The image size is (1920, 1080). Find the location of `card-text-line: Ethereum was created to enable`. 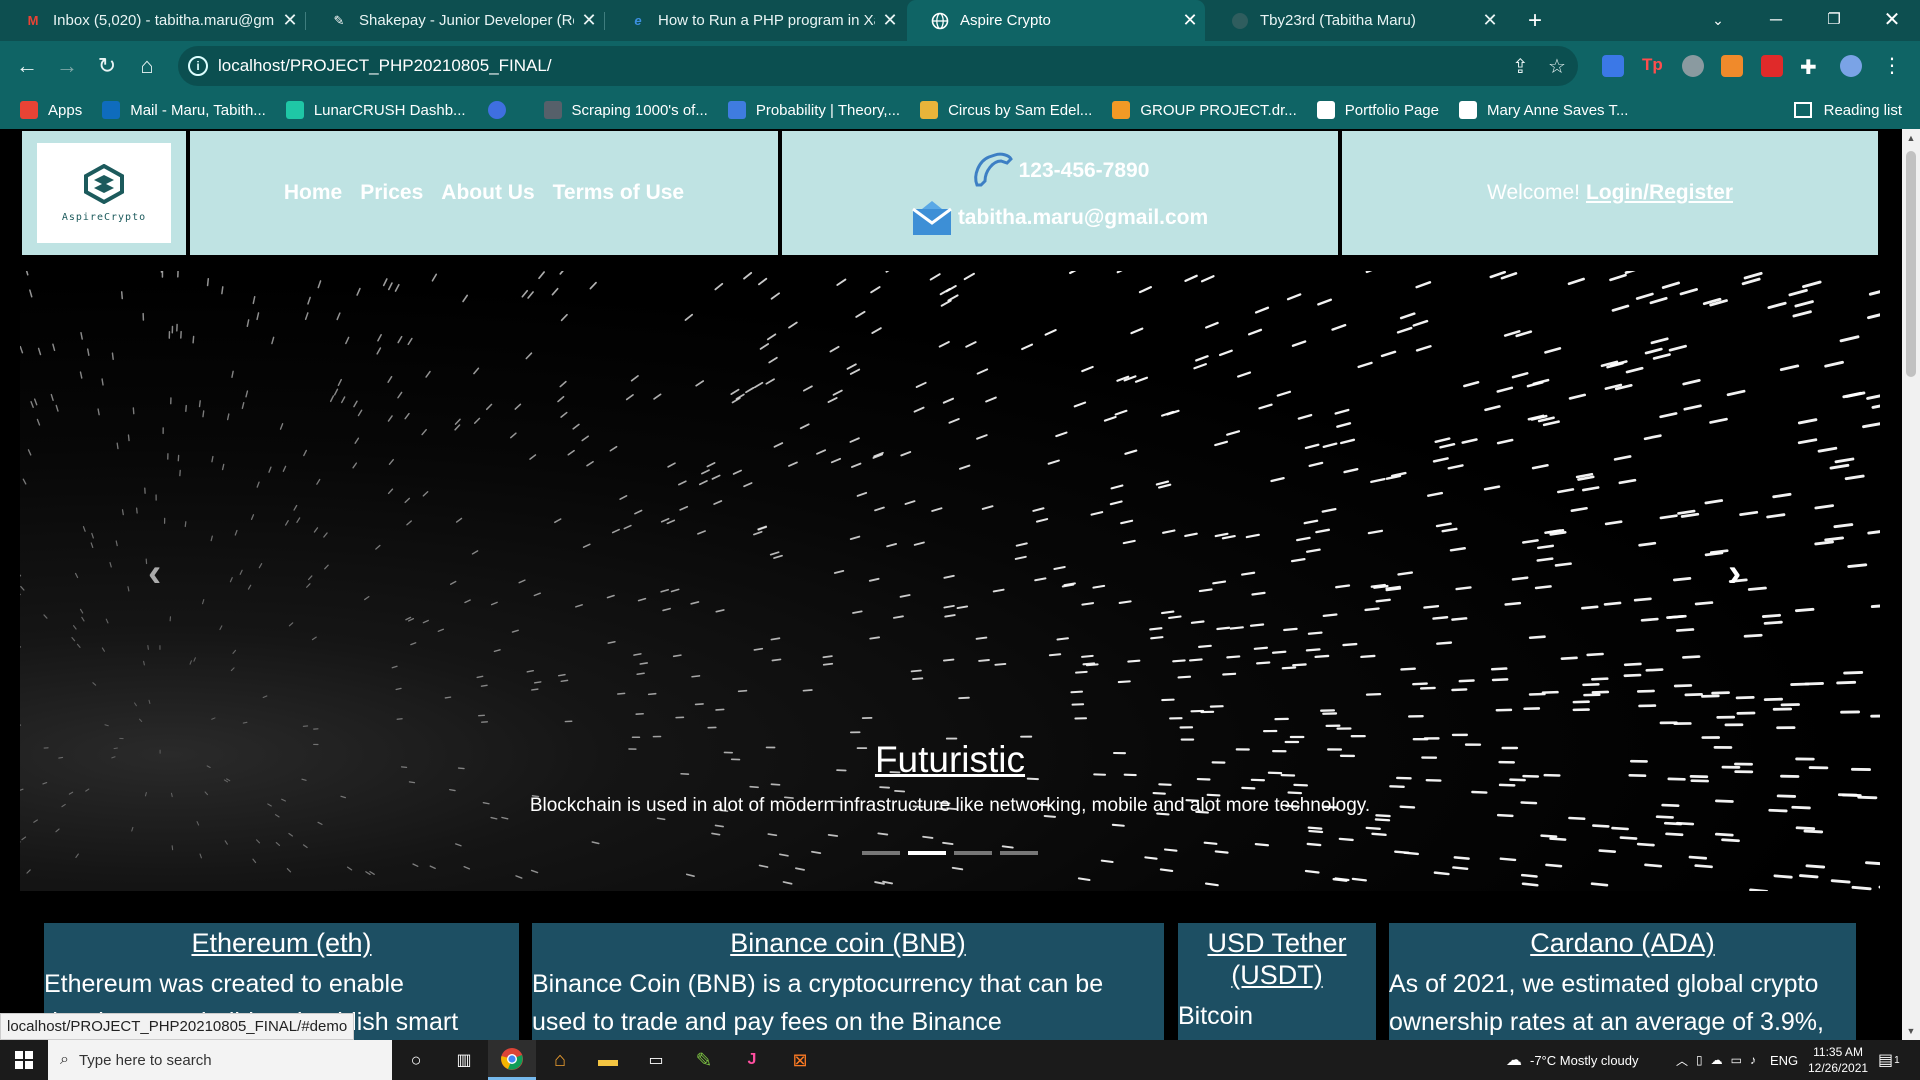

card-text-line: Ethereum was created to enable is located at coordinates (224, 984).